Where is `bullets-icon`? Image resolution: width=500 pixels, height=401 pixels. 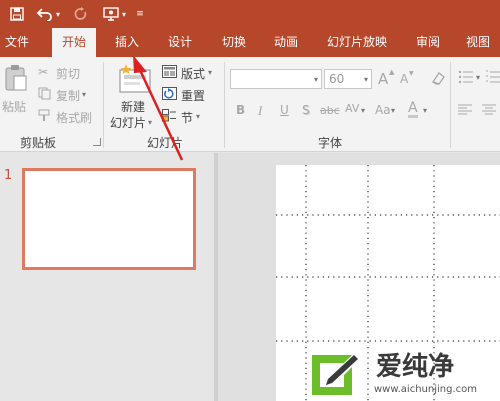
bullets-icon is located at coordinates (466, 78).